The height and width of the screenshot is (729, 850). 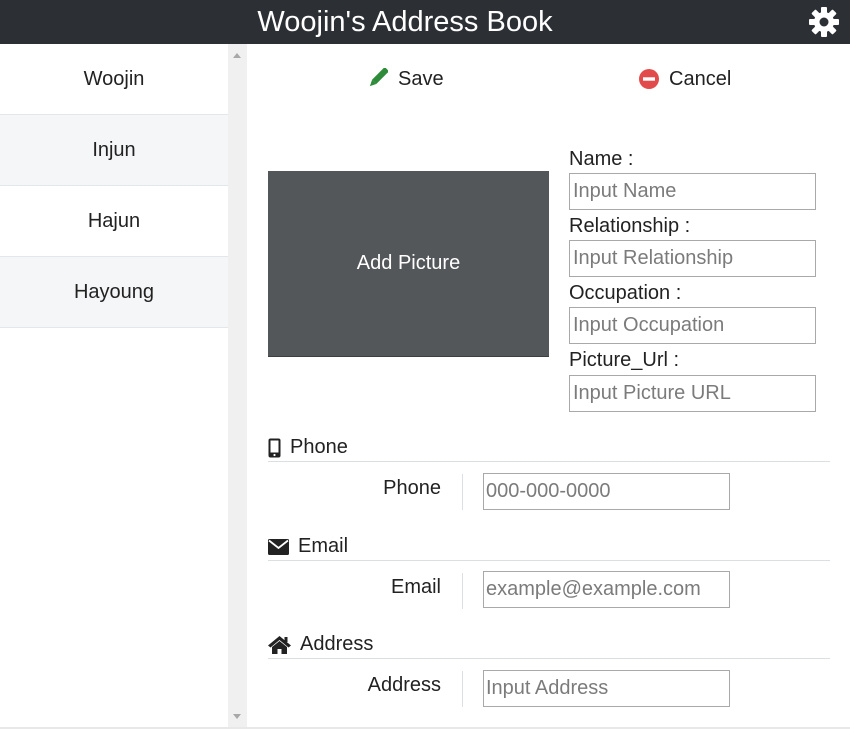 I want to click on sidebar-item-label: Hayoung, so click(x=114, y=292).